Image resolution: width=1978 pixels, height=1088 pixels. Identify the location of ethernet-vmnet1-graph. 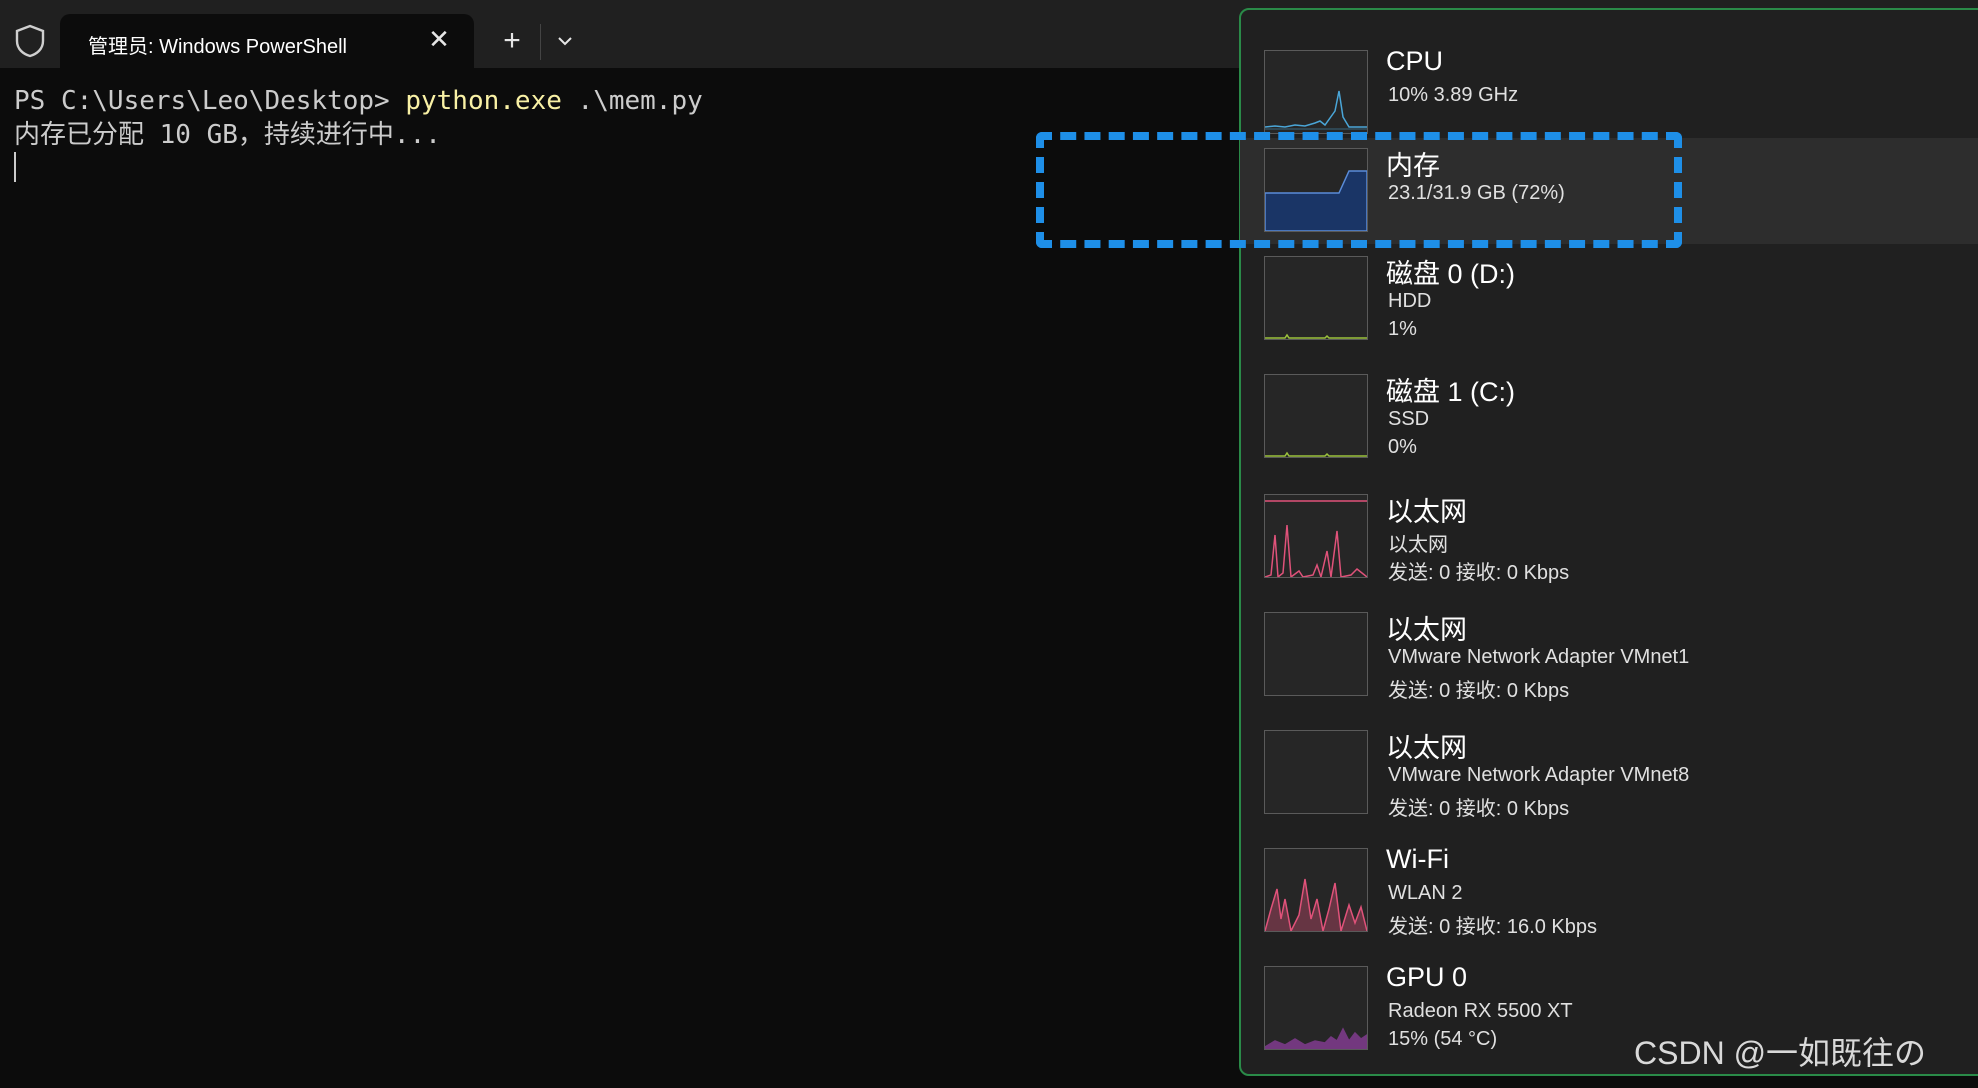
(1316, 654).